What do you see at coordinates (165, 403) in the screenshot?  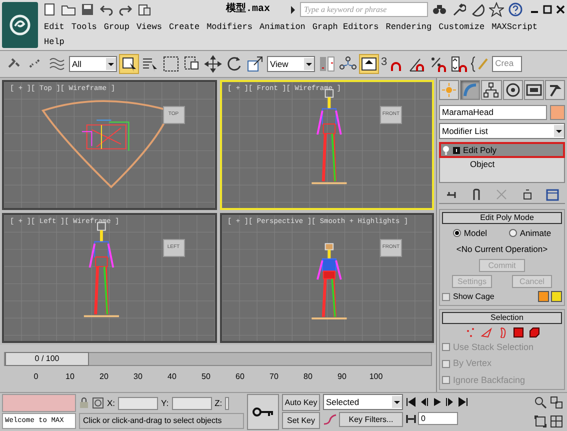 I see `coordinate-label: Y:` at bounding box center [165, 403].